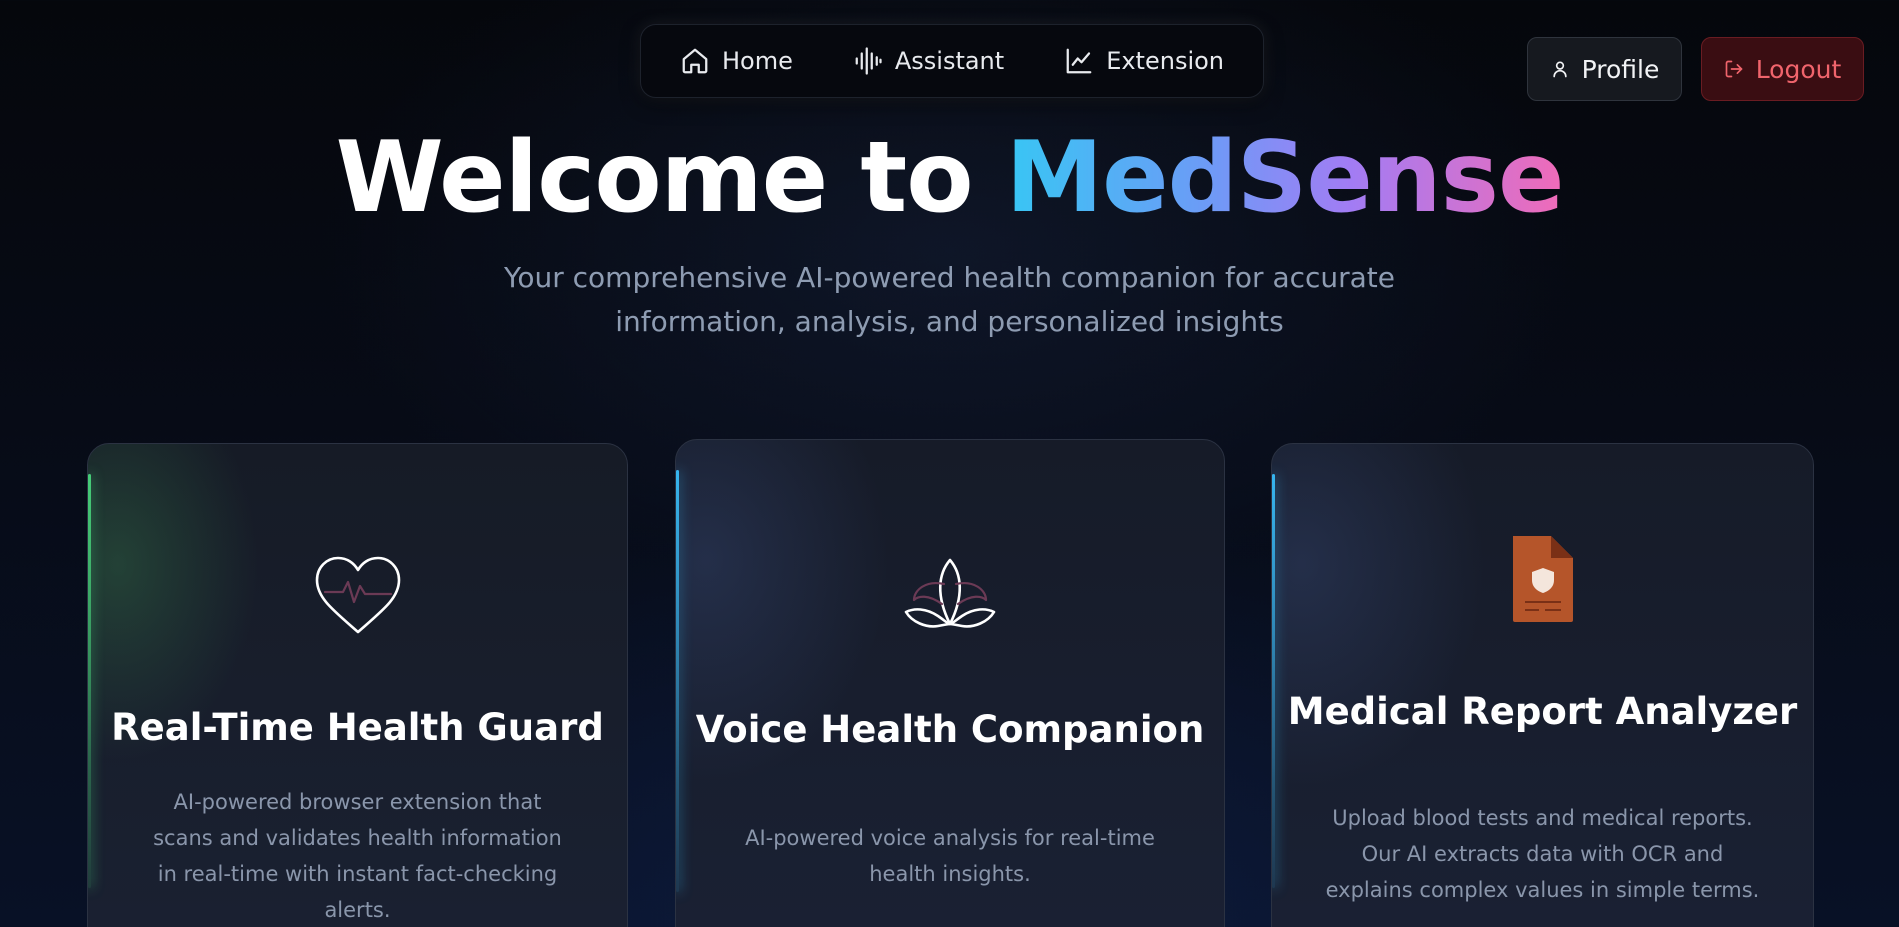  Describe the element at coordinates (868, 61) in the screenshot. I see `audio-waveform-icon` at that location.